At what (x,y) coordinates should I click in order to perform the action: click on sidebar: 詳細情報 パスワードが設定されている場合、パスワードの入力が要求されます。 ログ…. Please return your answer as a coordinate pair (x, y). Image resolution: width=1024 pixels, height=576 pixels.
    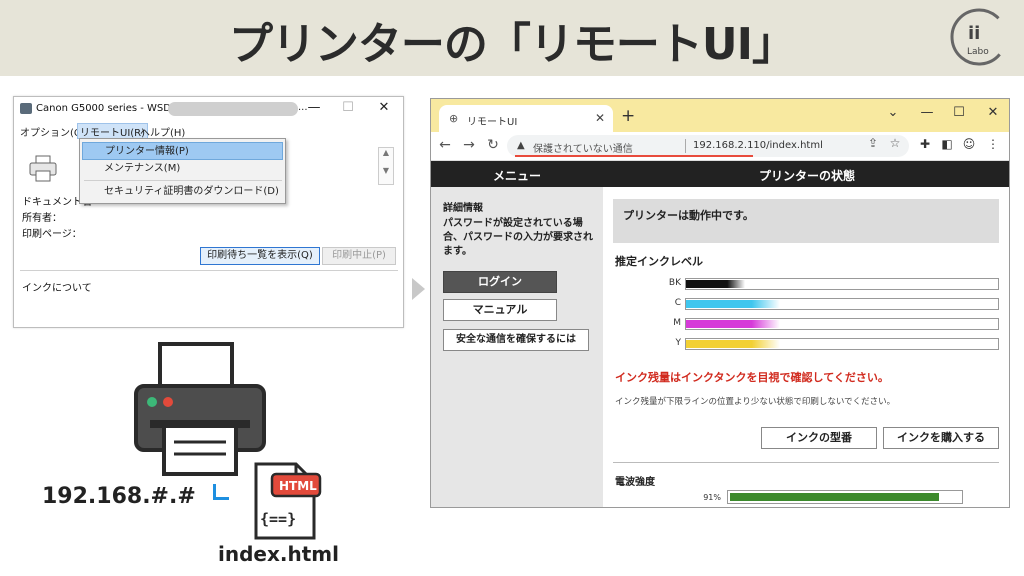
    Looking at the image, I should click on (517, 347).